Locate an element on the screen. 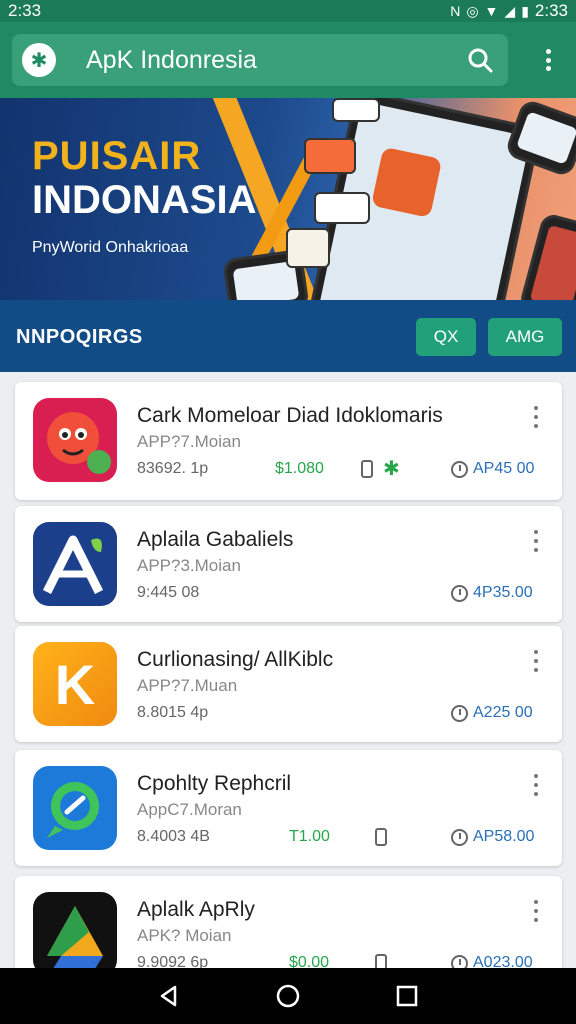 This screenshot has width=576, height=1024. app-rating: A225 00 is located at coordinates (503, 712).